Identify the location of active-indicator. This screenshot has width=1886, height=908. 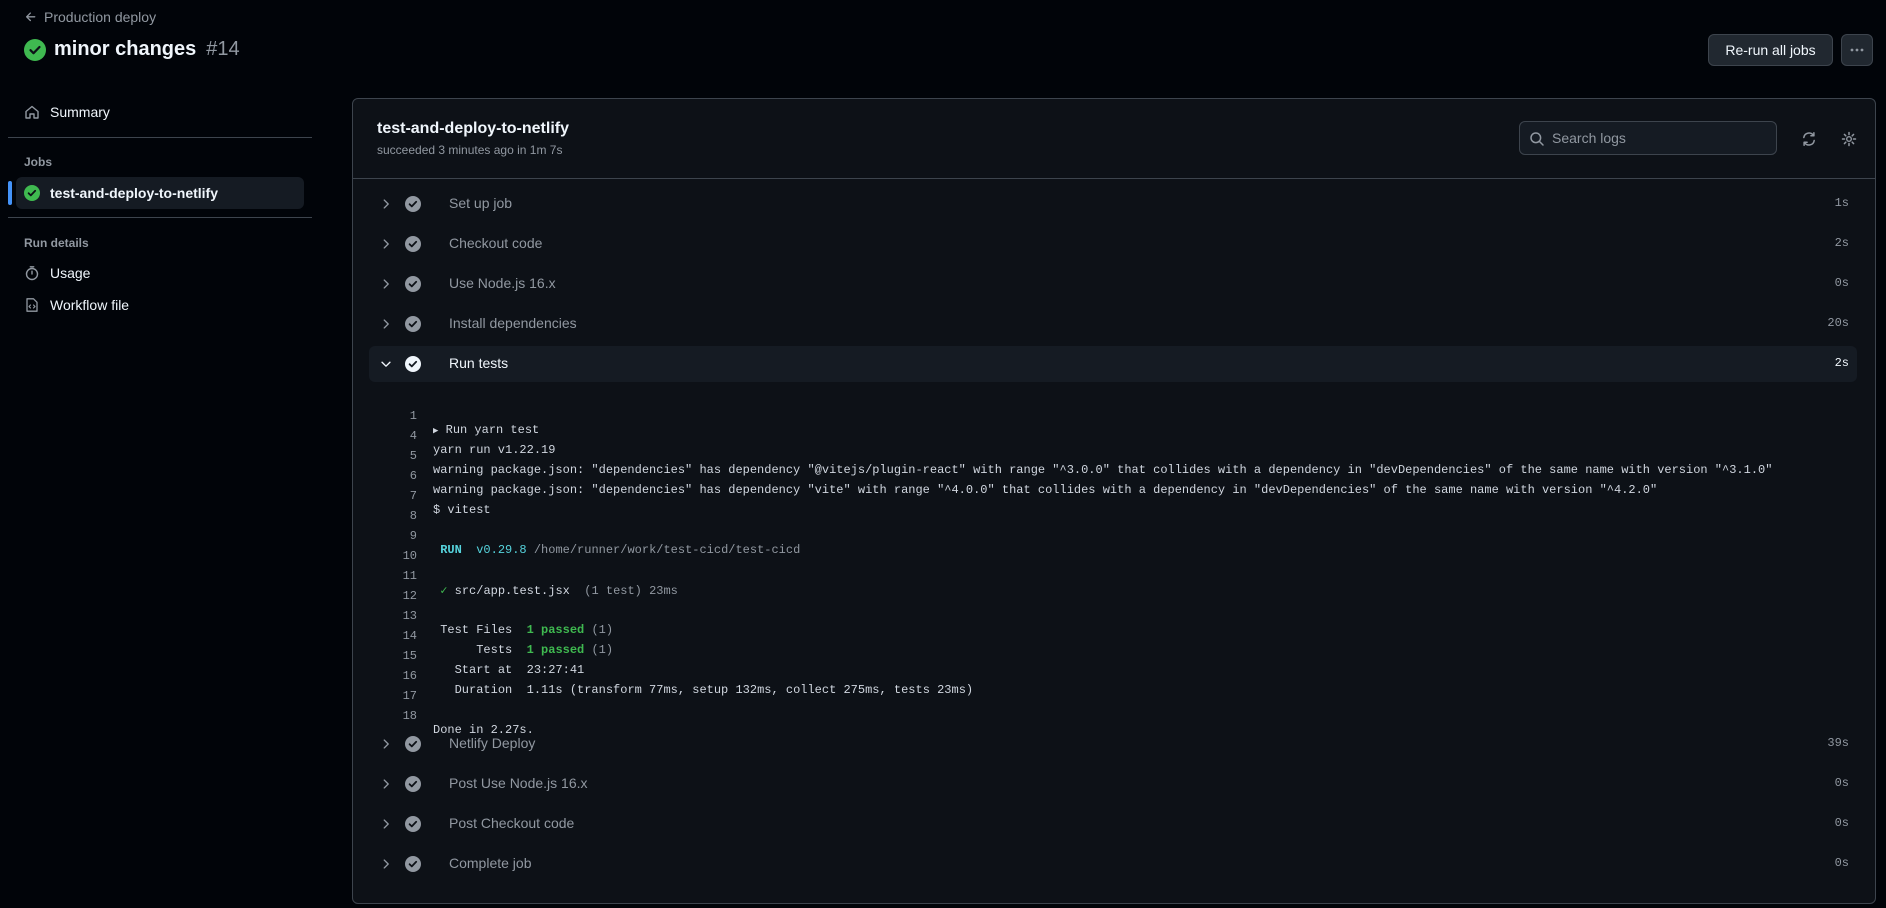
(10, 193).